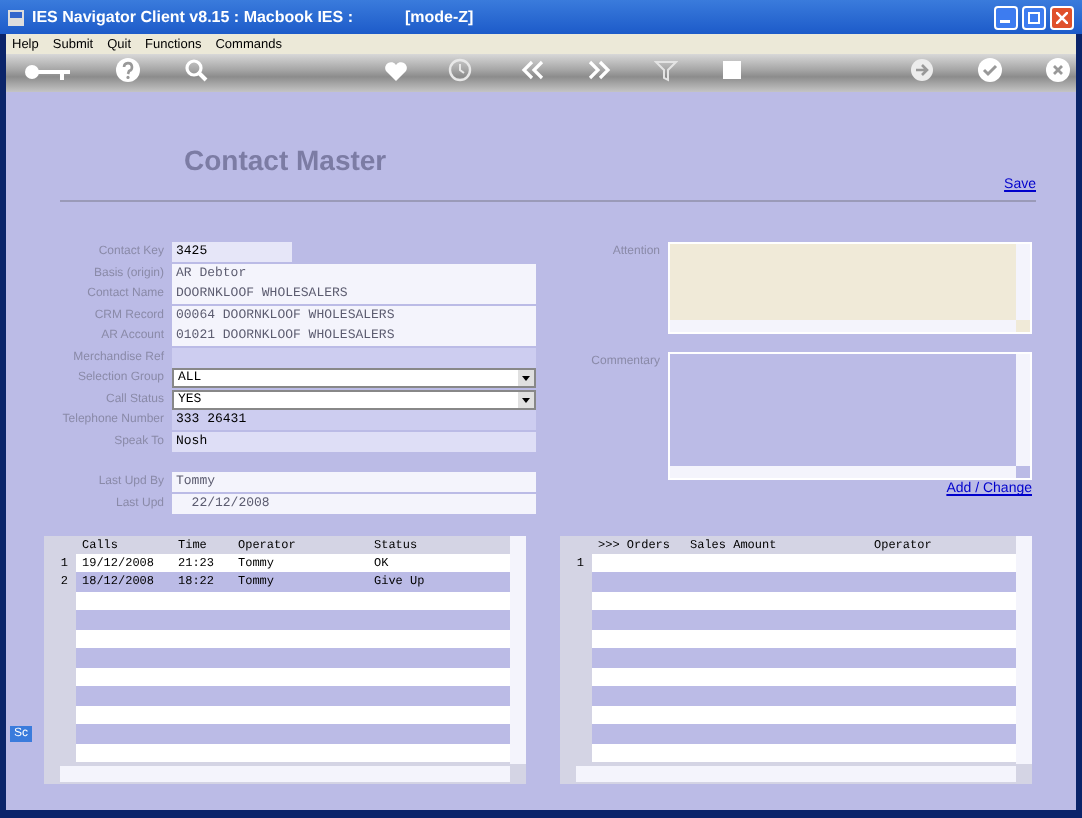 The height and width of the screenshot is (818, 1082). What do you see at coordinates (196, 69) in the screenshot?
I see `search-icon` at bounding box center [196, 69].